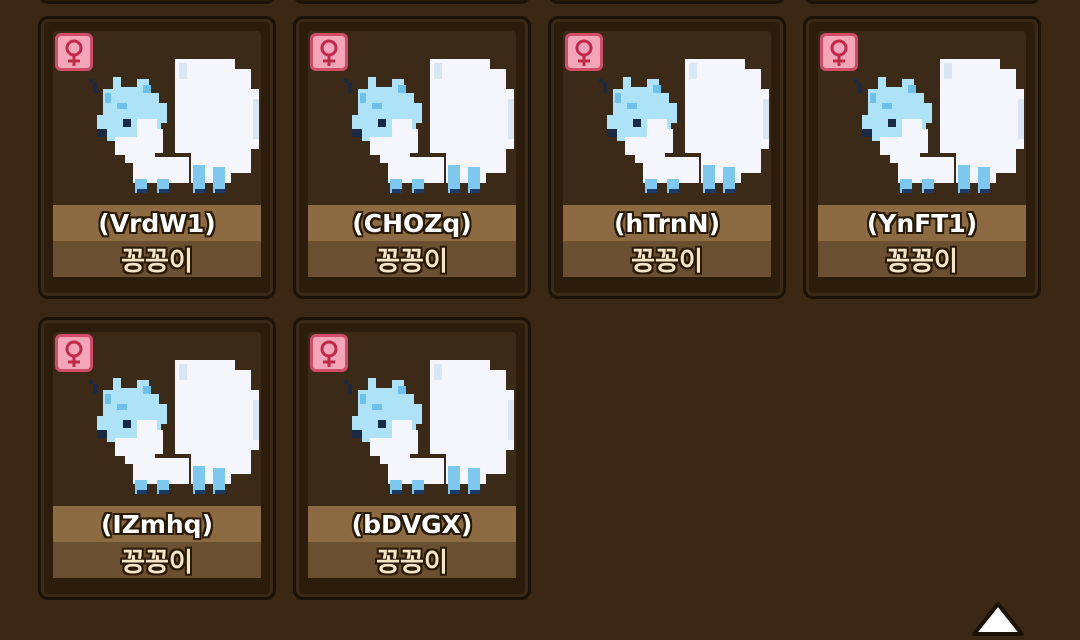  I want to click on pet-code-bar: (hTrnN), so click(667, 223).